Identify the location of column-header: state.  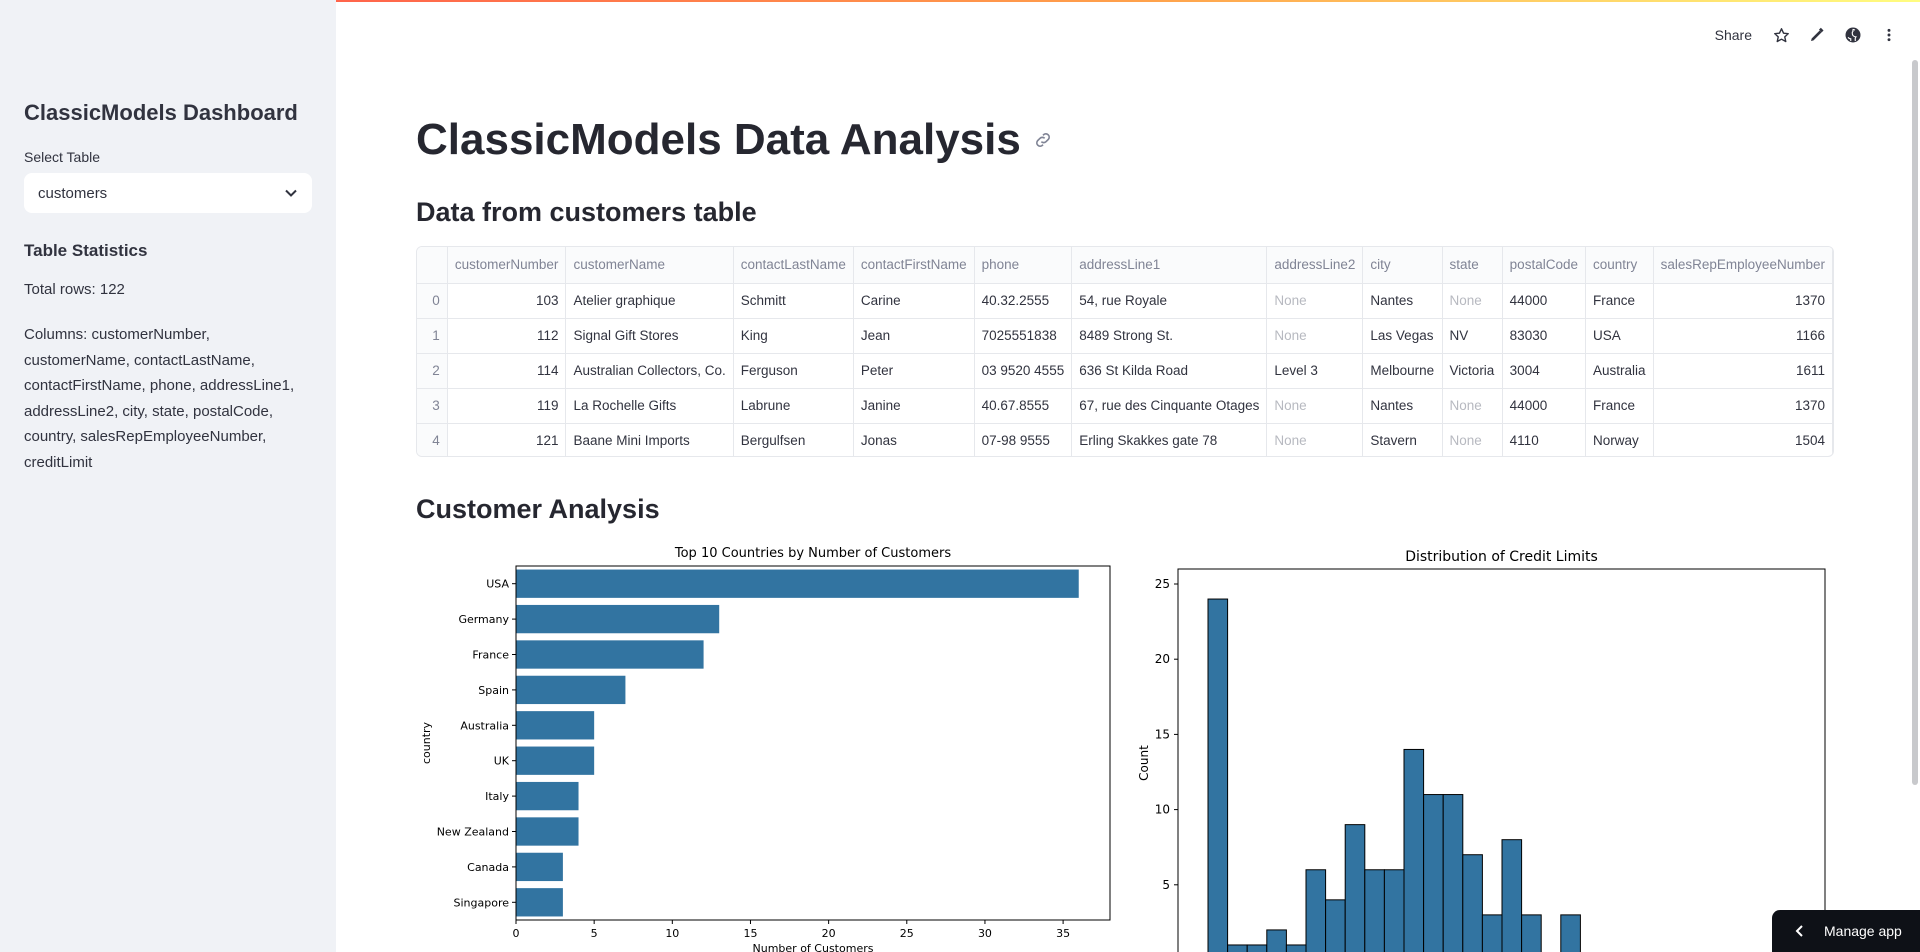
(1472, 265).